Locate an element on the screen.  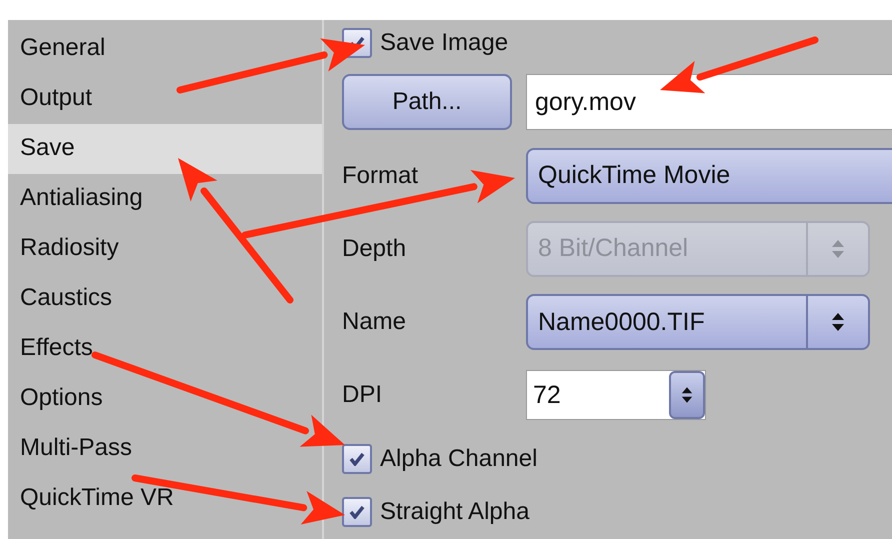
path-field: gory.mov is located at coordinates (709, 102).